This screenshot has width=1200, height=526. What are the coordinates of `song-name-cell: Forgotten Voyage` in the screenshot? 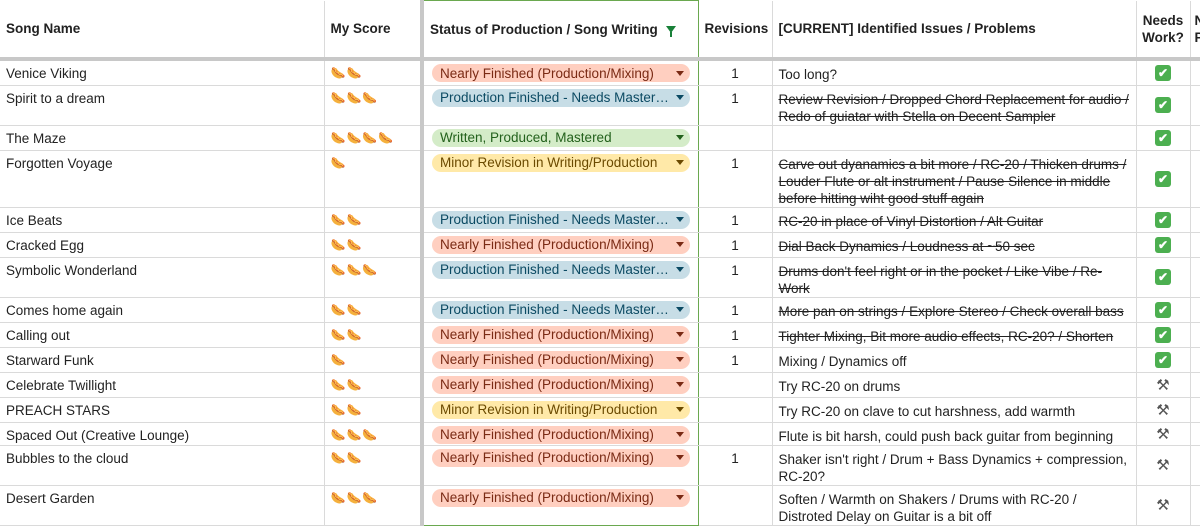 It's located at (162, 179).